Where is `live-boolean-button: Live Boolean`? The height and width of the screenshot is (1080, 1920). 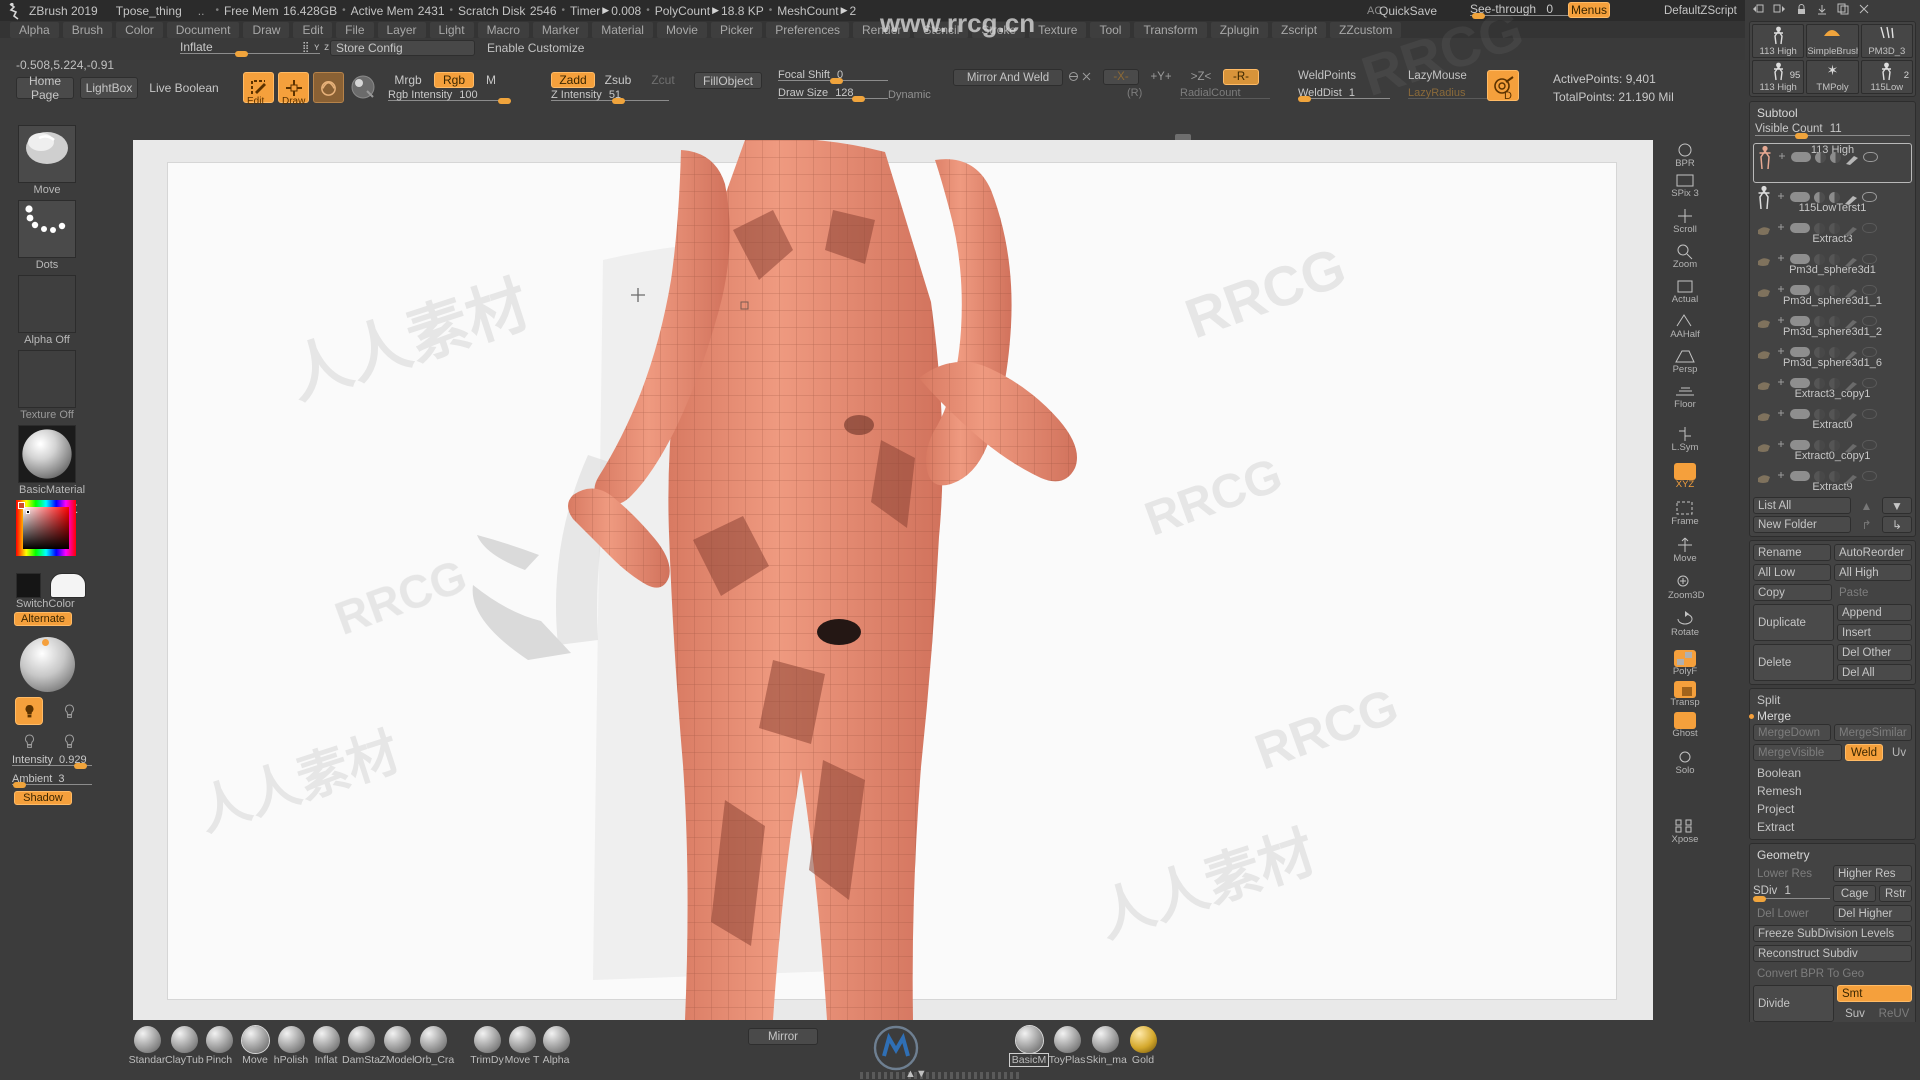
live-boolean-button: Live Boolean is located at coordinates (184, 88).